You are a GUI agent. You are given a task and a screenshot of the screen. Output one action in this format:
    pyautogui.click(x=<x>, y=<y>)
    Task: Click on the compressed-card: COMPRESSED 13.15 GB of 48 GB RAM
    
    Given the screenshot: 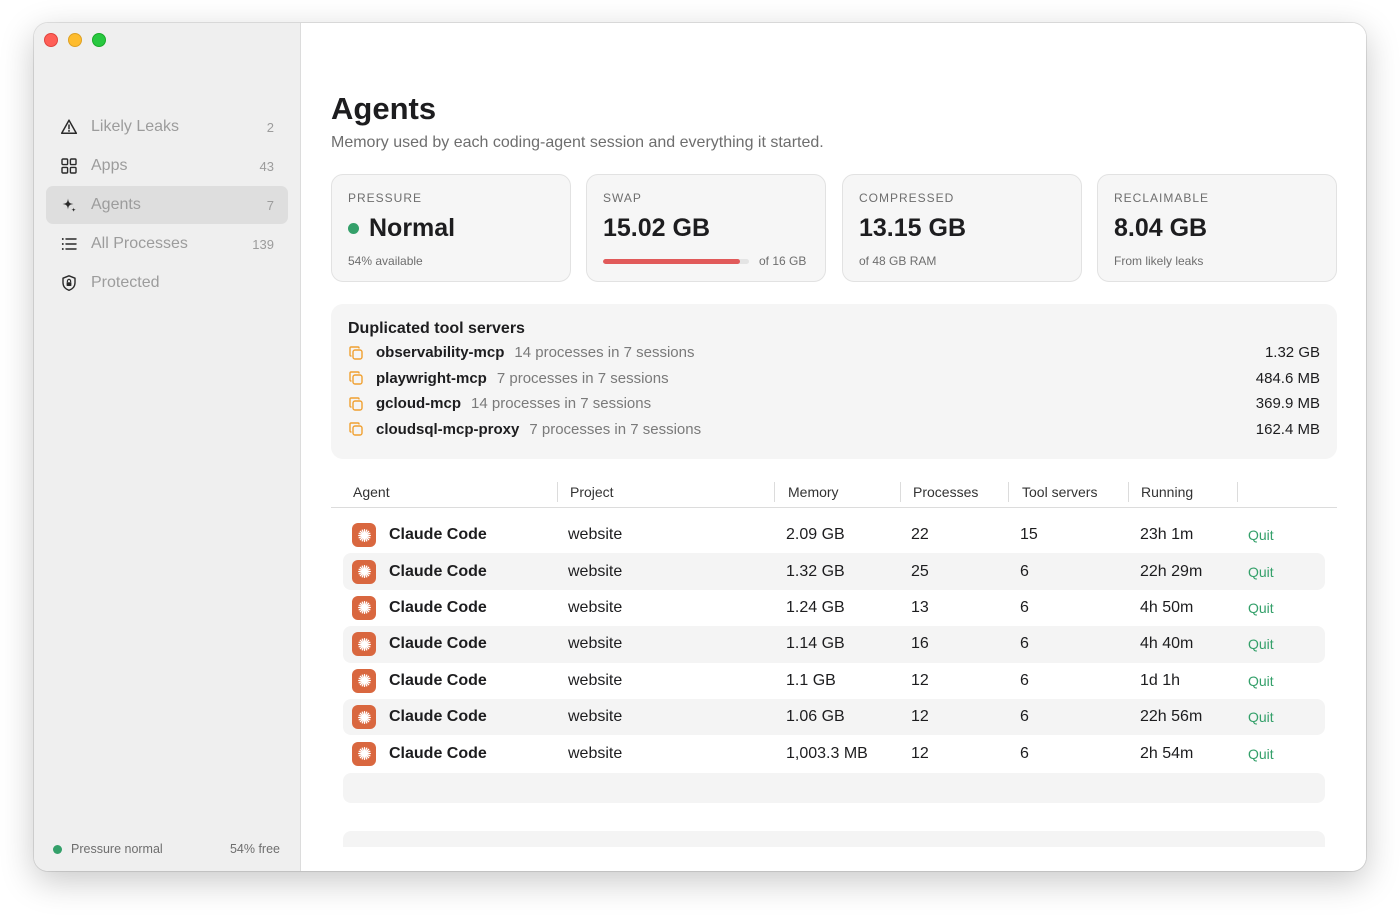 What is the action you would take?
    pyautogui.click(x=962, y=228)
    